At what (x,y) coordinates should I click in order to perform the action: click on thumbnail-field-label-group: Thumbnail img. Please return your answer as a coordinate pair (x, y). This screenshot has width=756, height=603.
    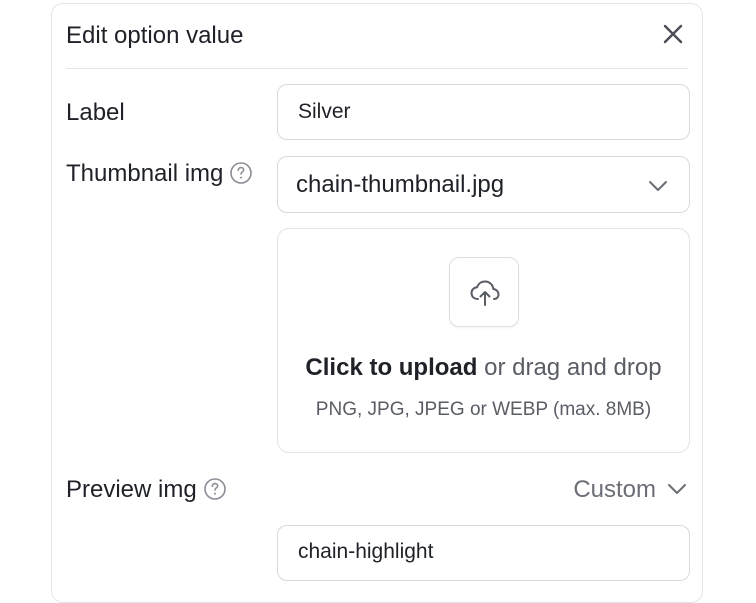
    Looking at the image, I should click on (159, 174).